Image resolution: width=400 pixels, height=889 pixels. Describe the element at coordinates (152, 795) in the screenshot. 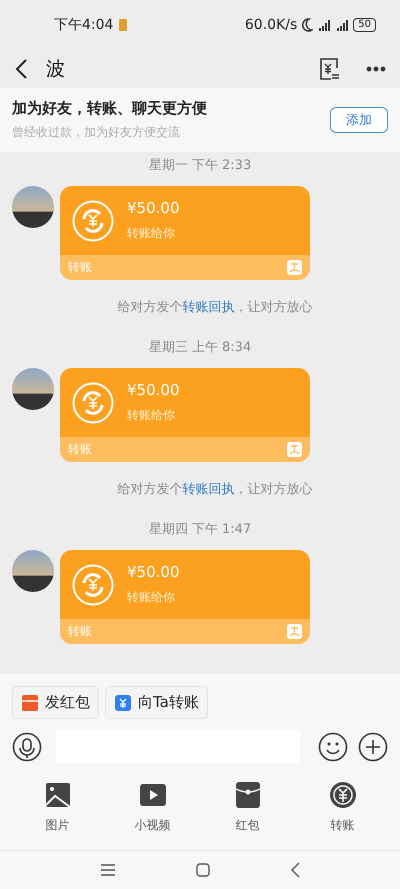

I see `video-icon` at that location.